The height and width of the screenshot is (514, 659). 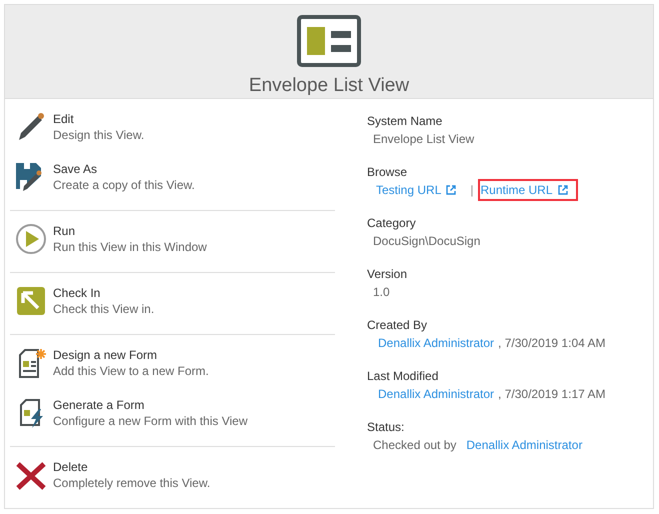 What do you see at coordinates (387, 274) in the screenshot?
I see `field-label: Version` at bounding box center [387, 274].